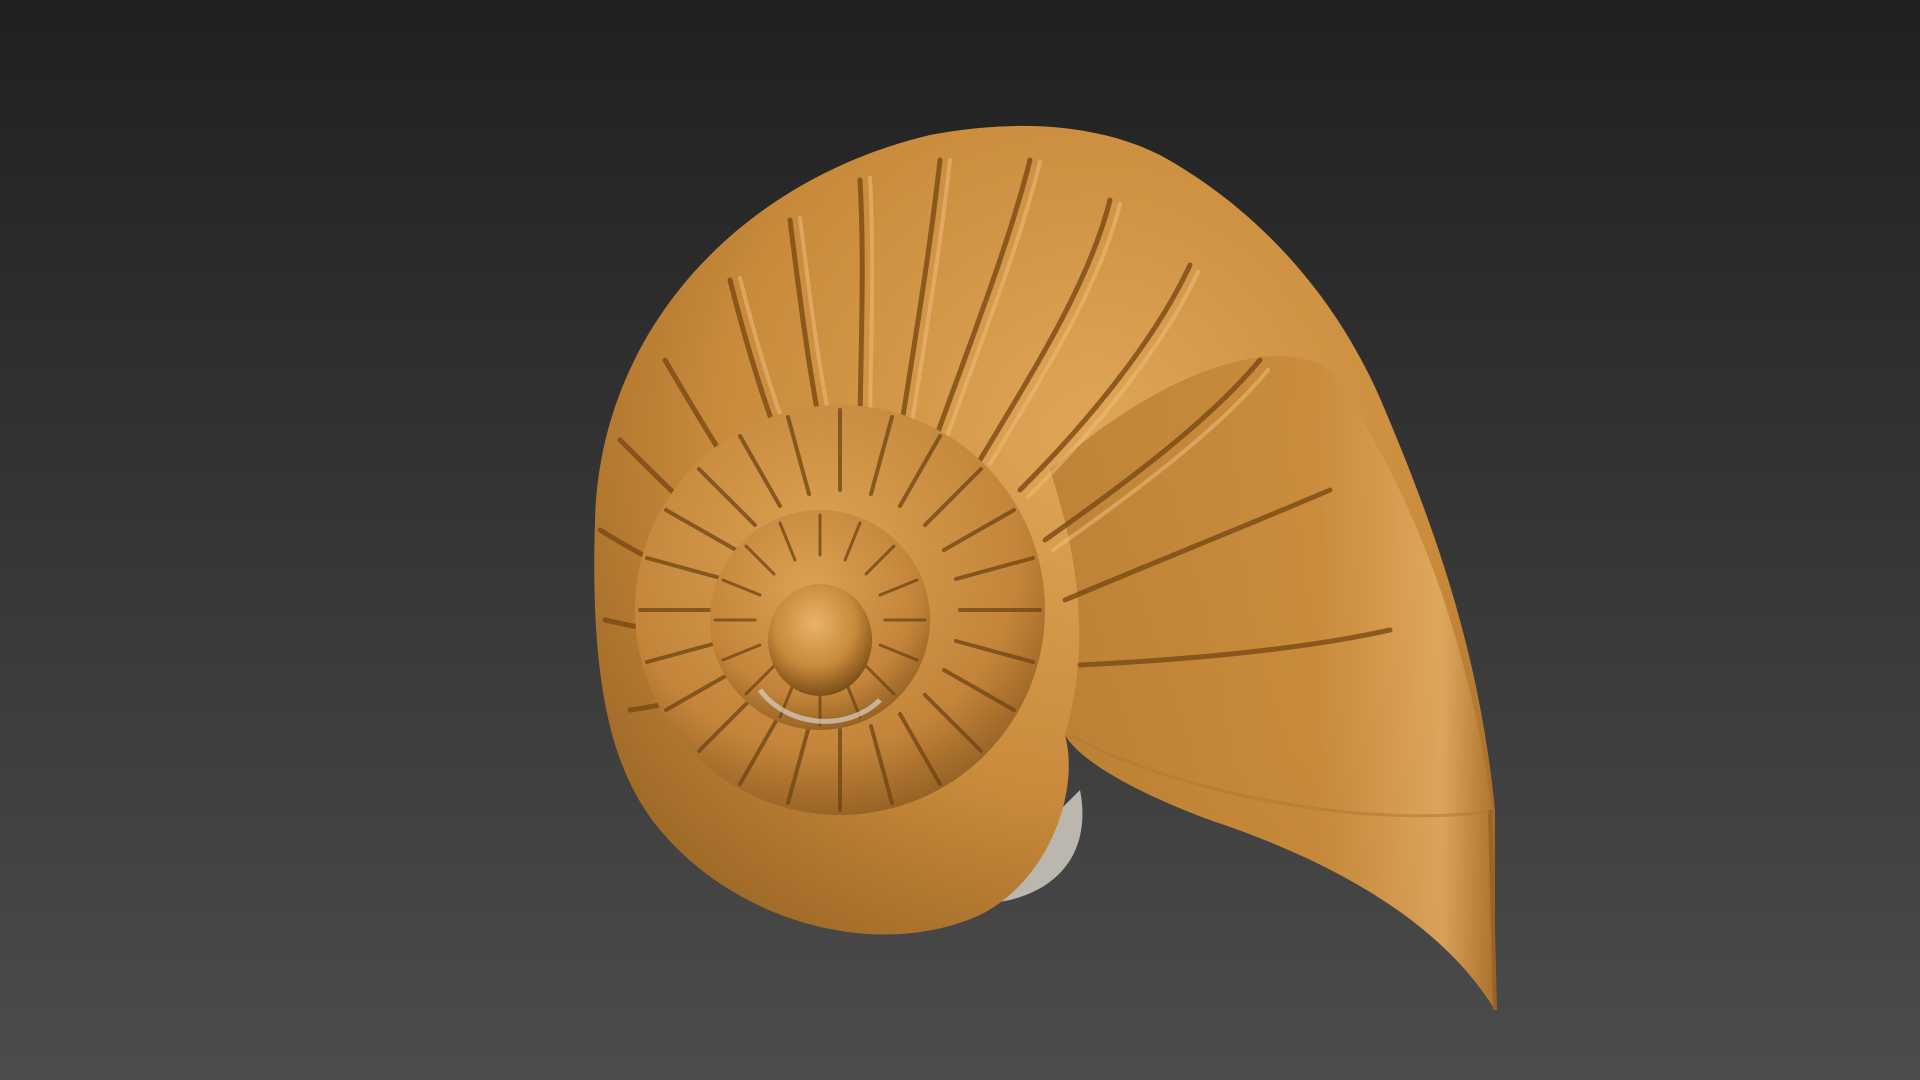 The image size is (1920, 1080). What do you see at coordinates (1272, 683) in the screenshot?
I see `shell-tail-highlight` at bounding box center [1272, 683].